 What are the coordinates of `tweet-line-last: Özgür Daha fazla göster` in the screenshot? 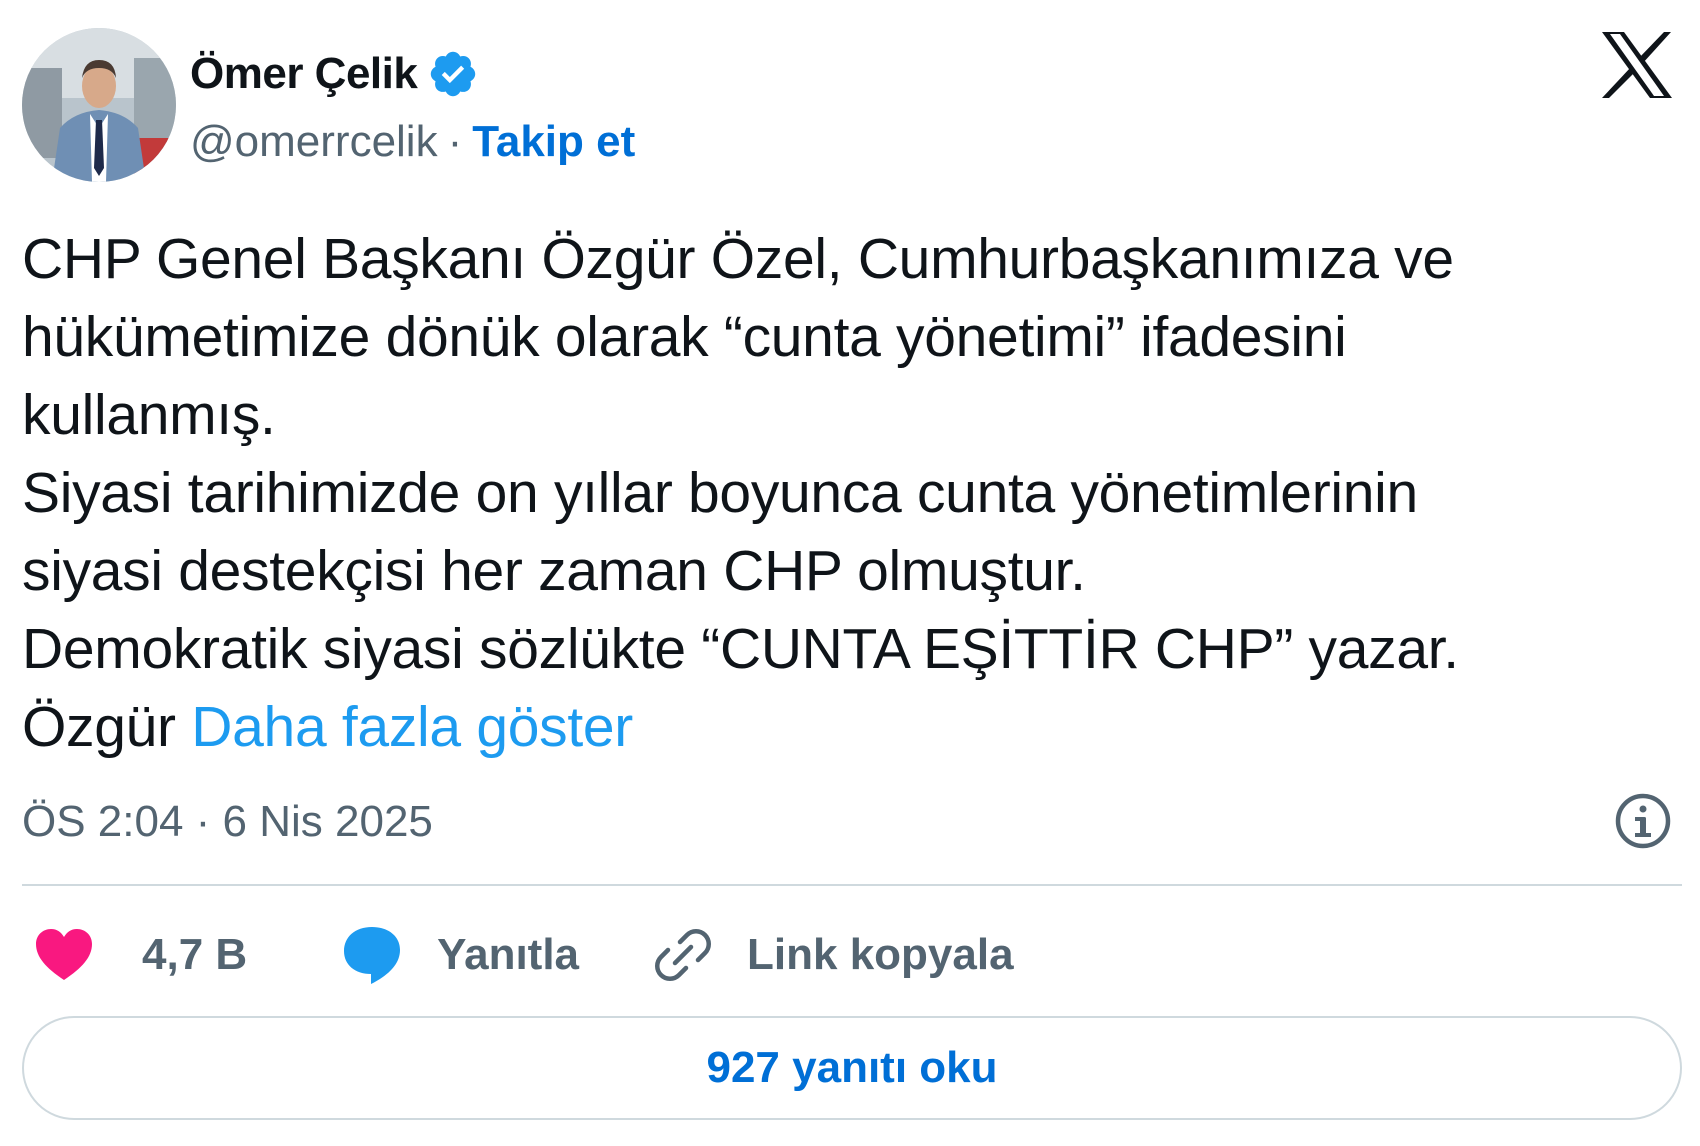 It's located at (852, 727).